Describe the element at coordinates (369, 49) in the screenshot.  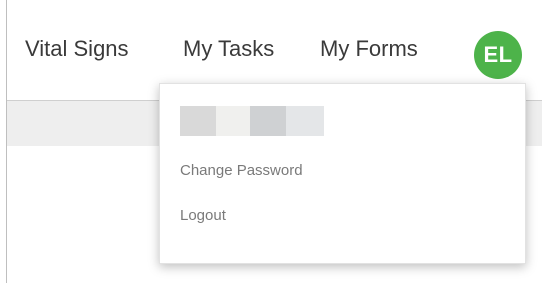
I see `nav-link-my-forms: My Forms` at that location.